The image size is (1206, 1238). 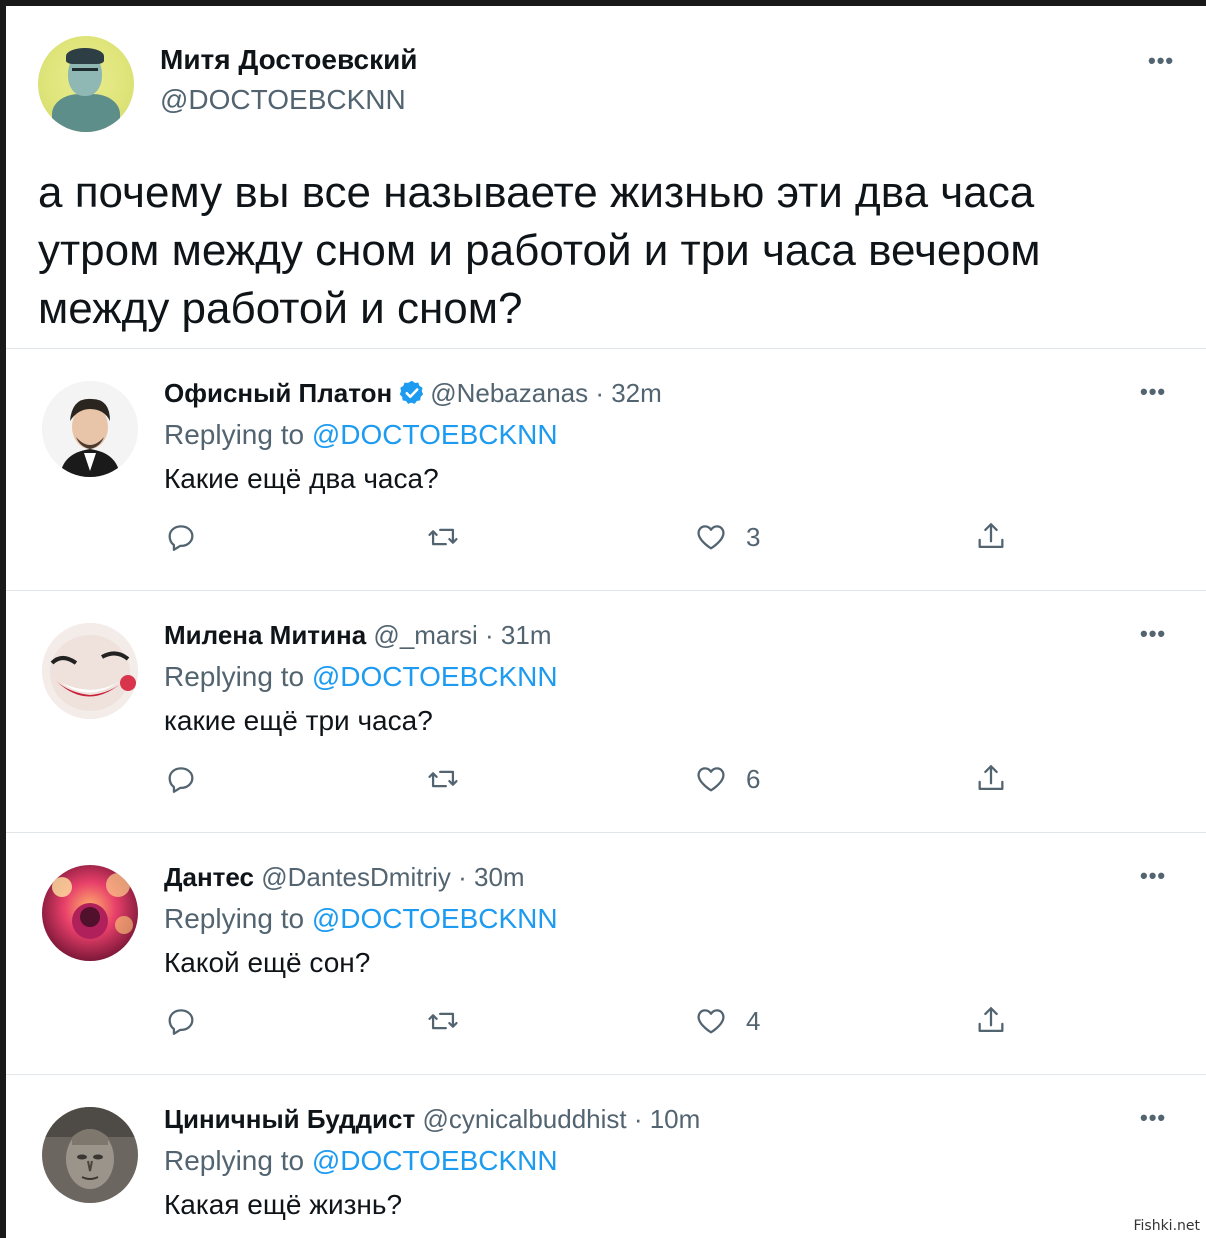 I want to click on verified-badge-icon, so click(x=411, y=392).